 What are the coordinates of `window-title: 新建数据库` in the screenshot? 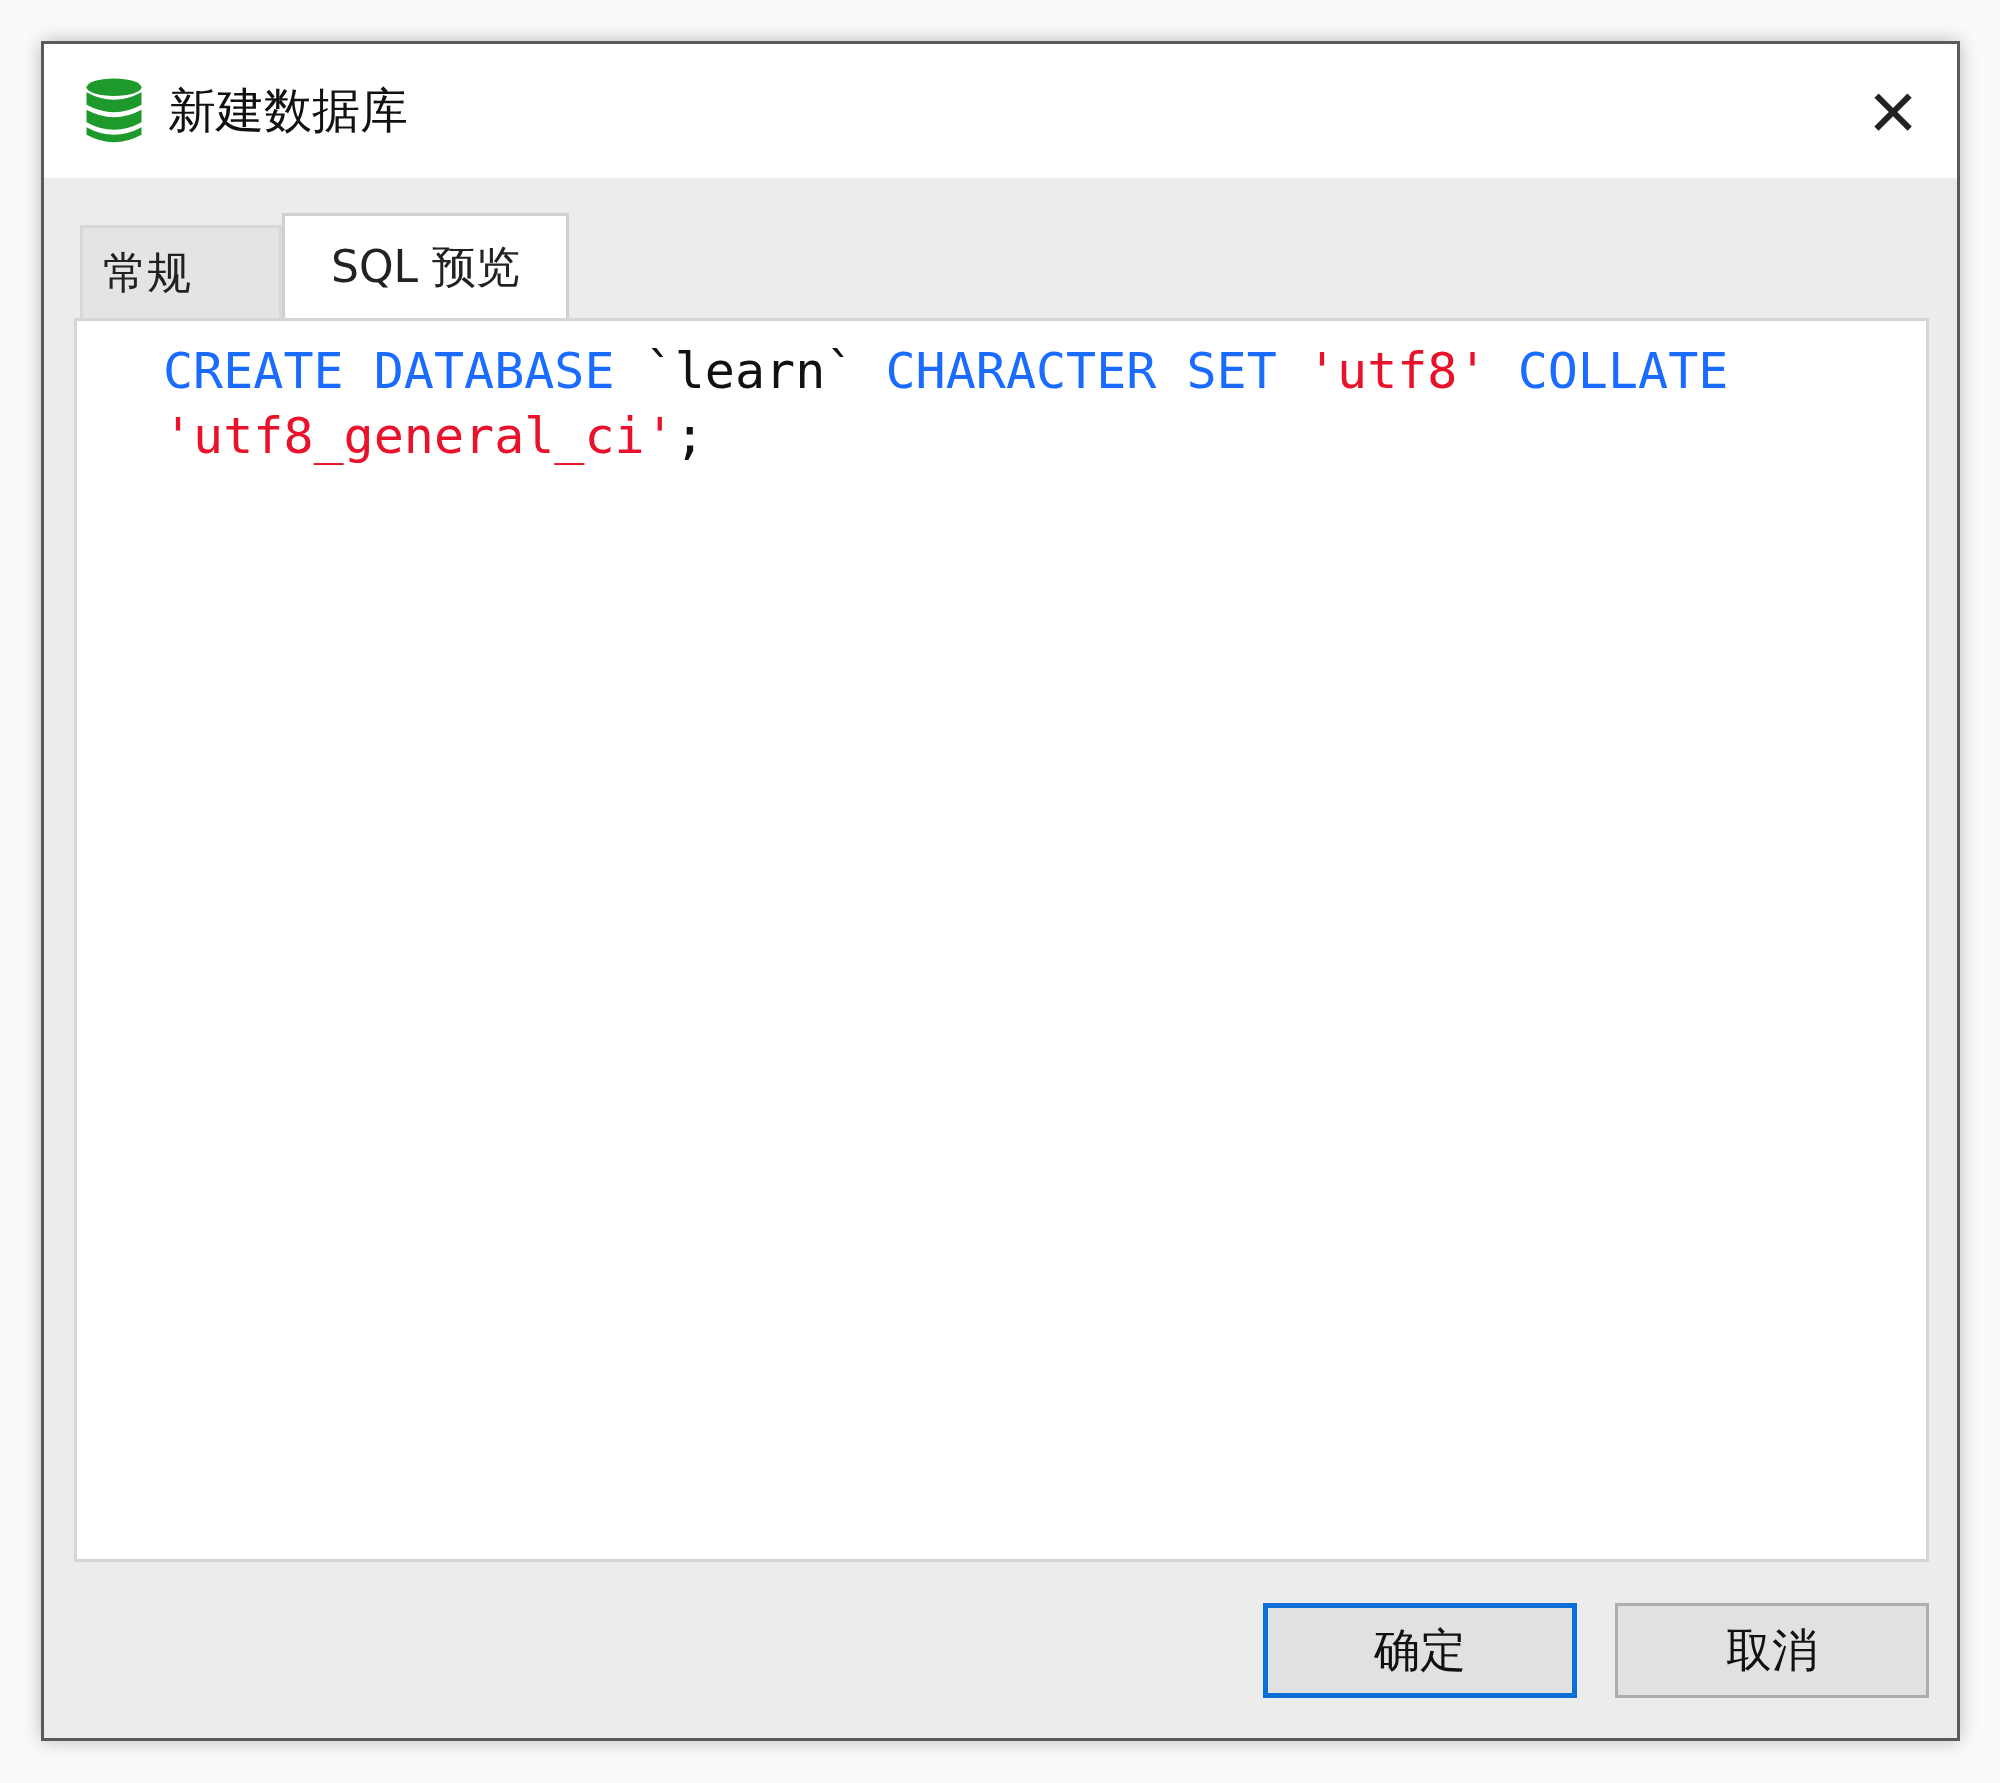 It's located at (288, 110).